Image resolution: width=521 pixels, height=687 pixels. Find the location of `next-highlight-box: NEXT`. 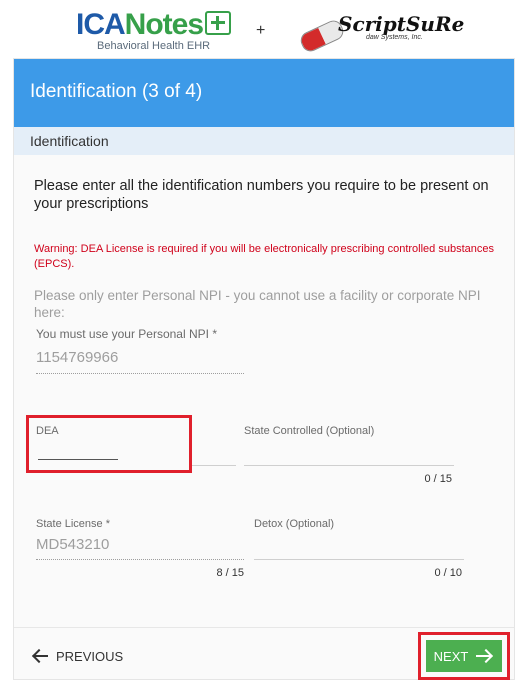

next-highlight-box: NEXT is located at coordinates (464, 656).